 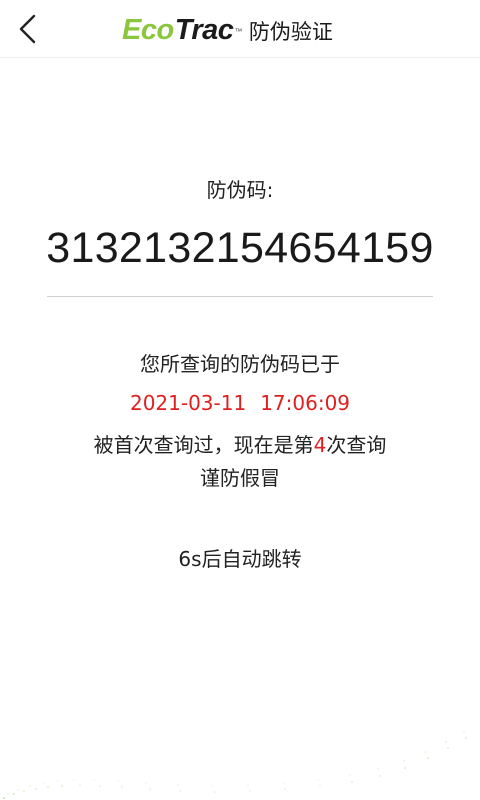 What do you see at coordinates (240, 248) in the screenshot?
I see `anti-counterfeit-code: 3132132154654159` at bounding box center [240, 248].